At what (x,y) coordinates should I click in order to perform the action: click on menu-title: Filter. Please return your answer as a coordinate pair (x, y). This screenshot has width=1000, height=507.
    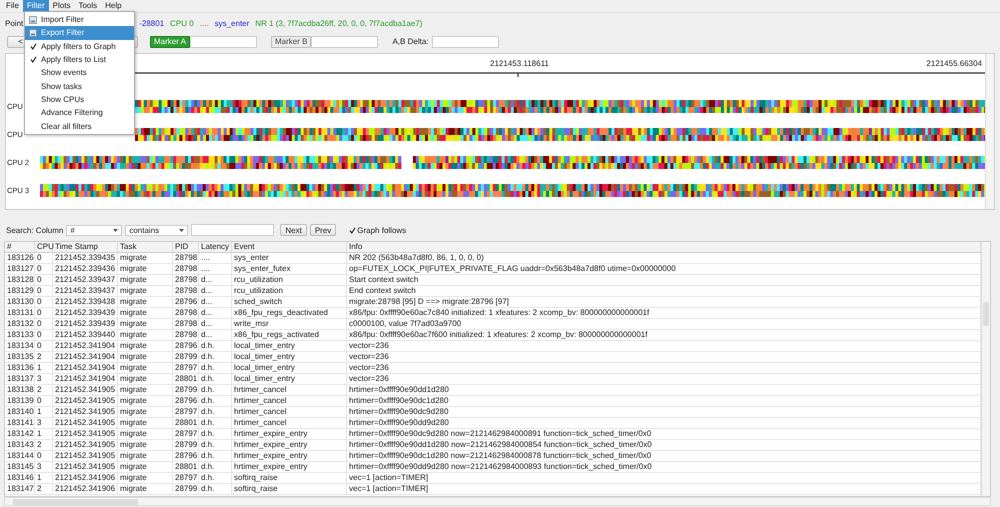
    Looking at the image, I should click on (35, 6).